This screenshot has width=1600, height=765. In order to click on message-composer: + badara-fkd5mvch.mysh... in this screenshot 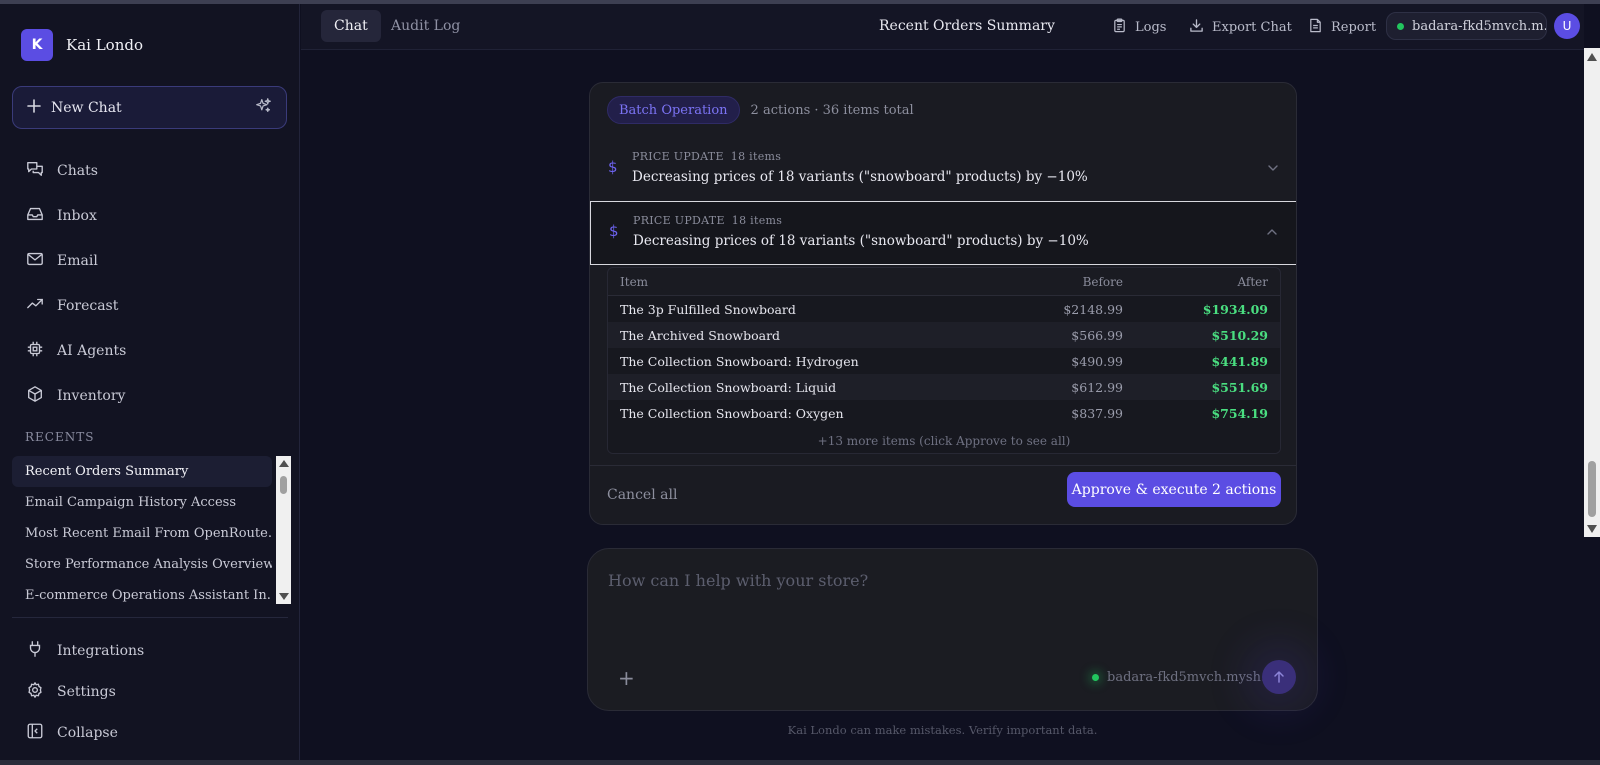, I will do `click(952, 629)`.